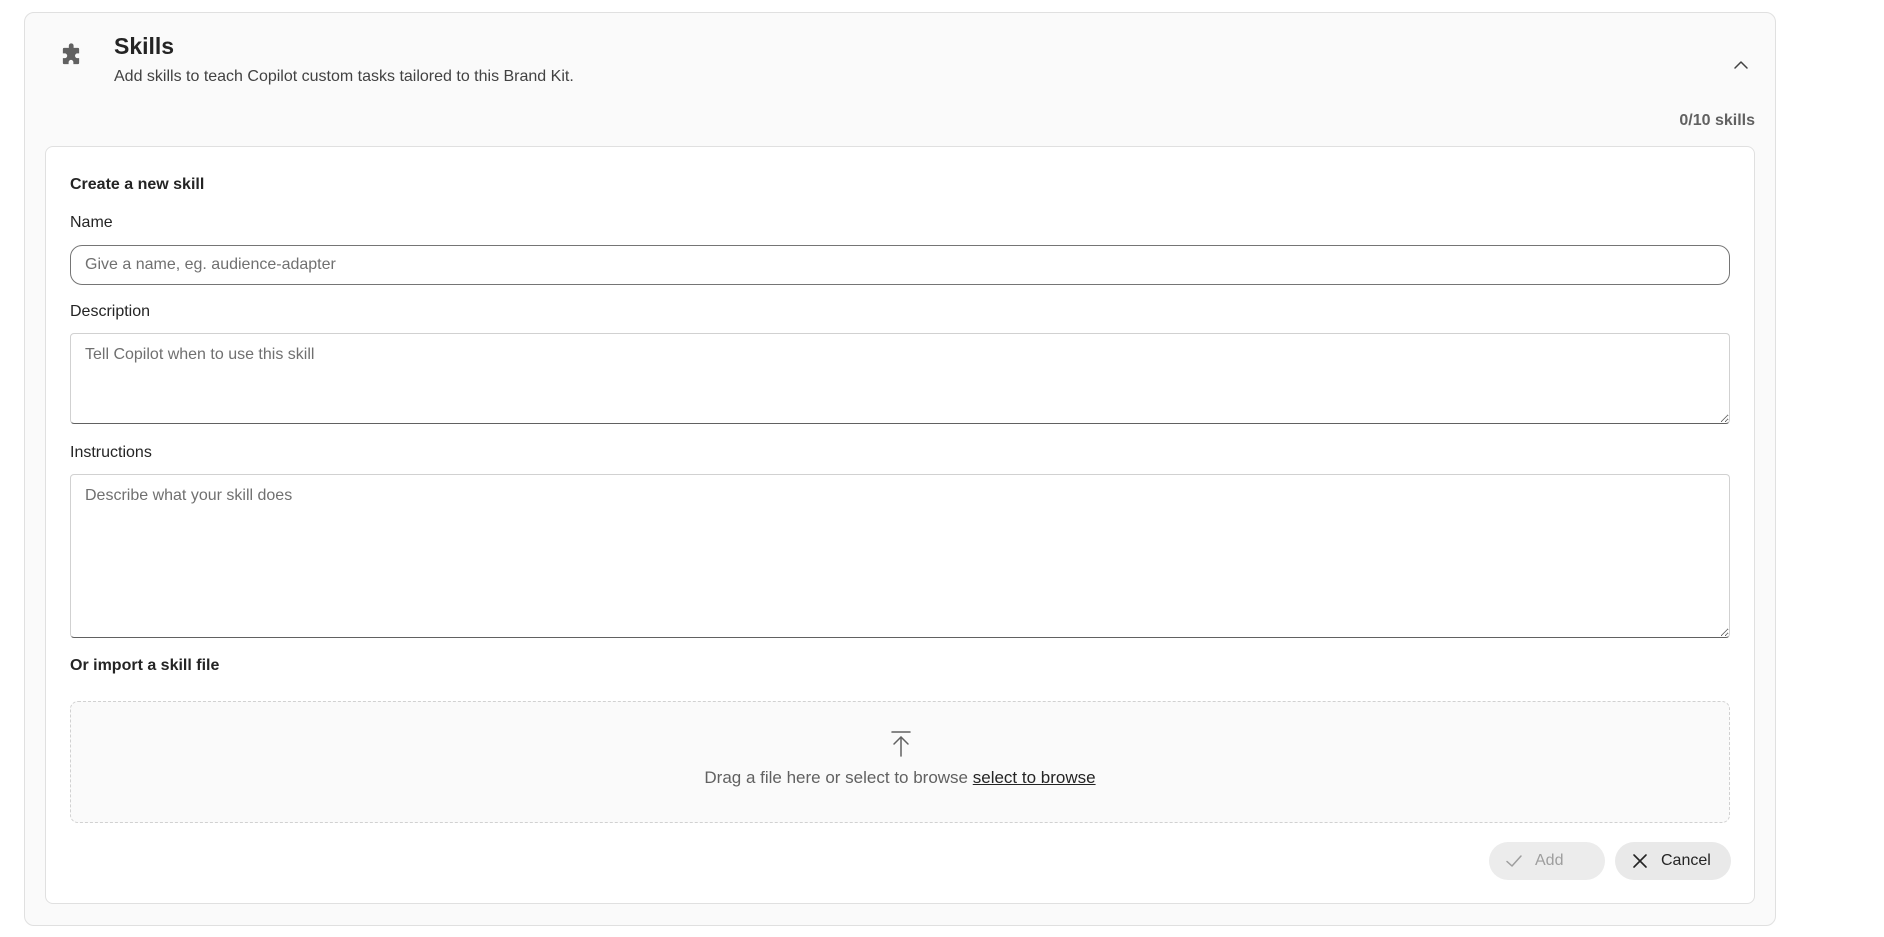  Describe the element at coordinates (71, 56) in the screenshot. I see `puzzle-icon` at that location.